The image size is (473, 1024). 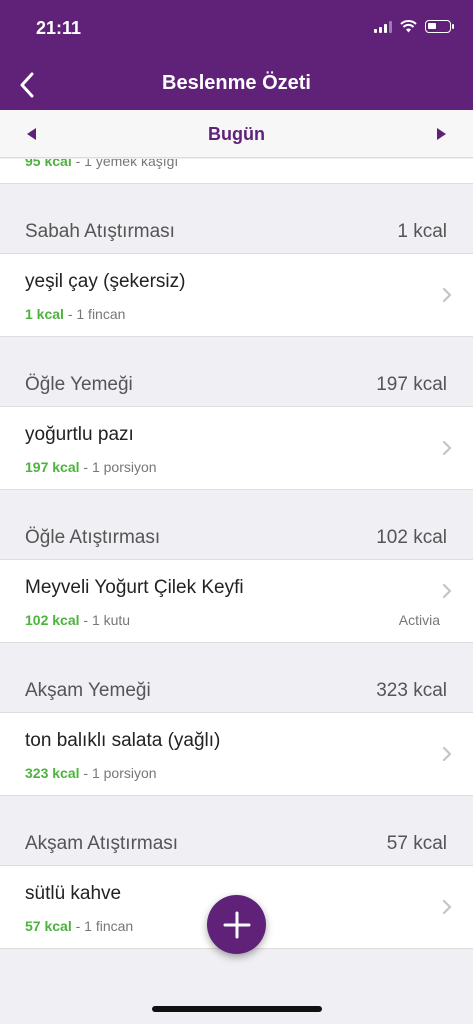 I want to click on battery-icon, so click(x=439, y=26).